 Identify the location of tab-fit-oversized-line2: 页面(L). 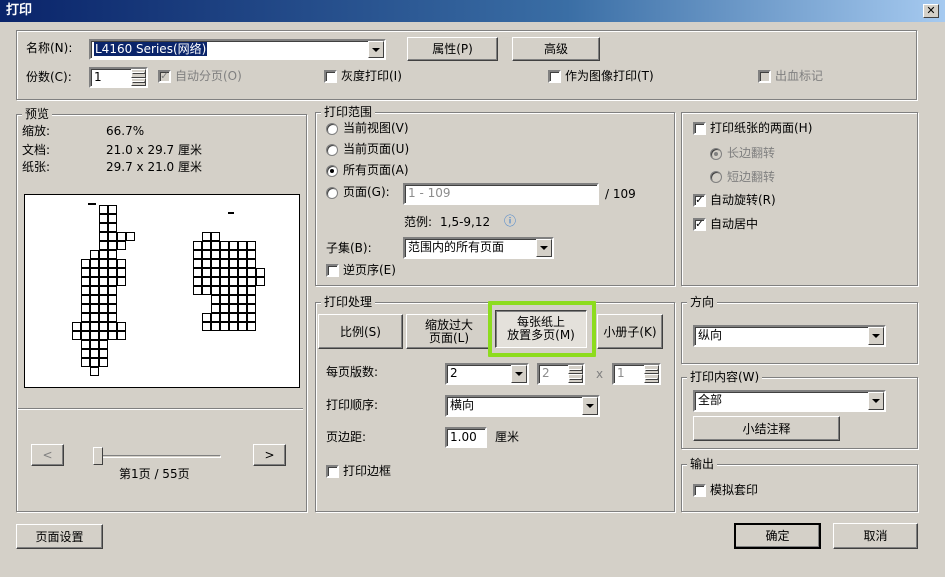
(449, 337).